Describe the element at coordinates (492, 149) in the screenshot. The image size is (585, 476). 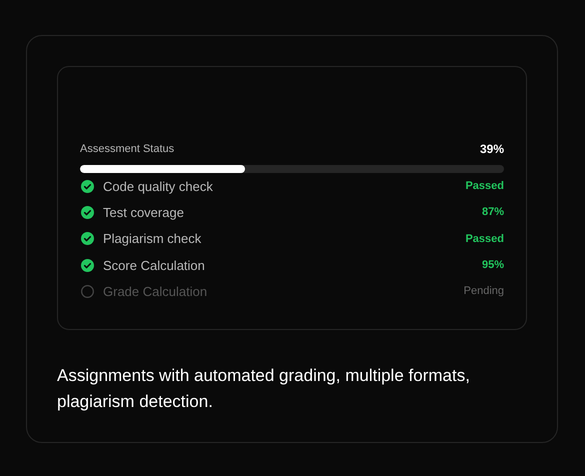
I see `status-percentage: 39%` at that location.